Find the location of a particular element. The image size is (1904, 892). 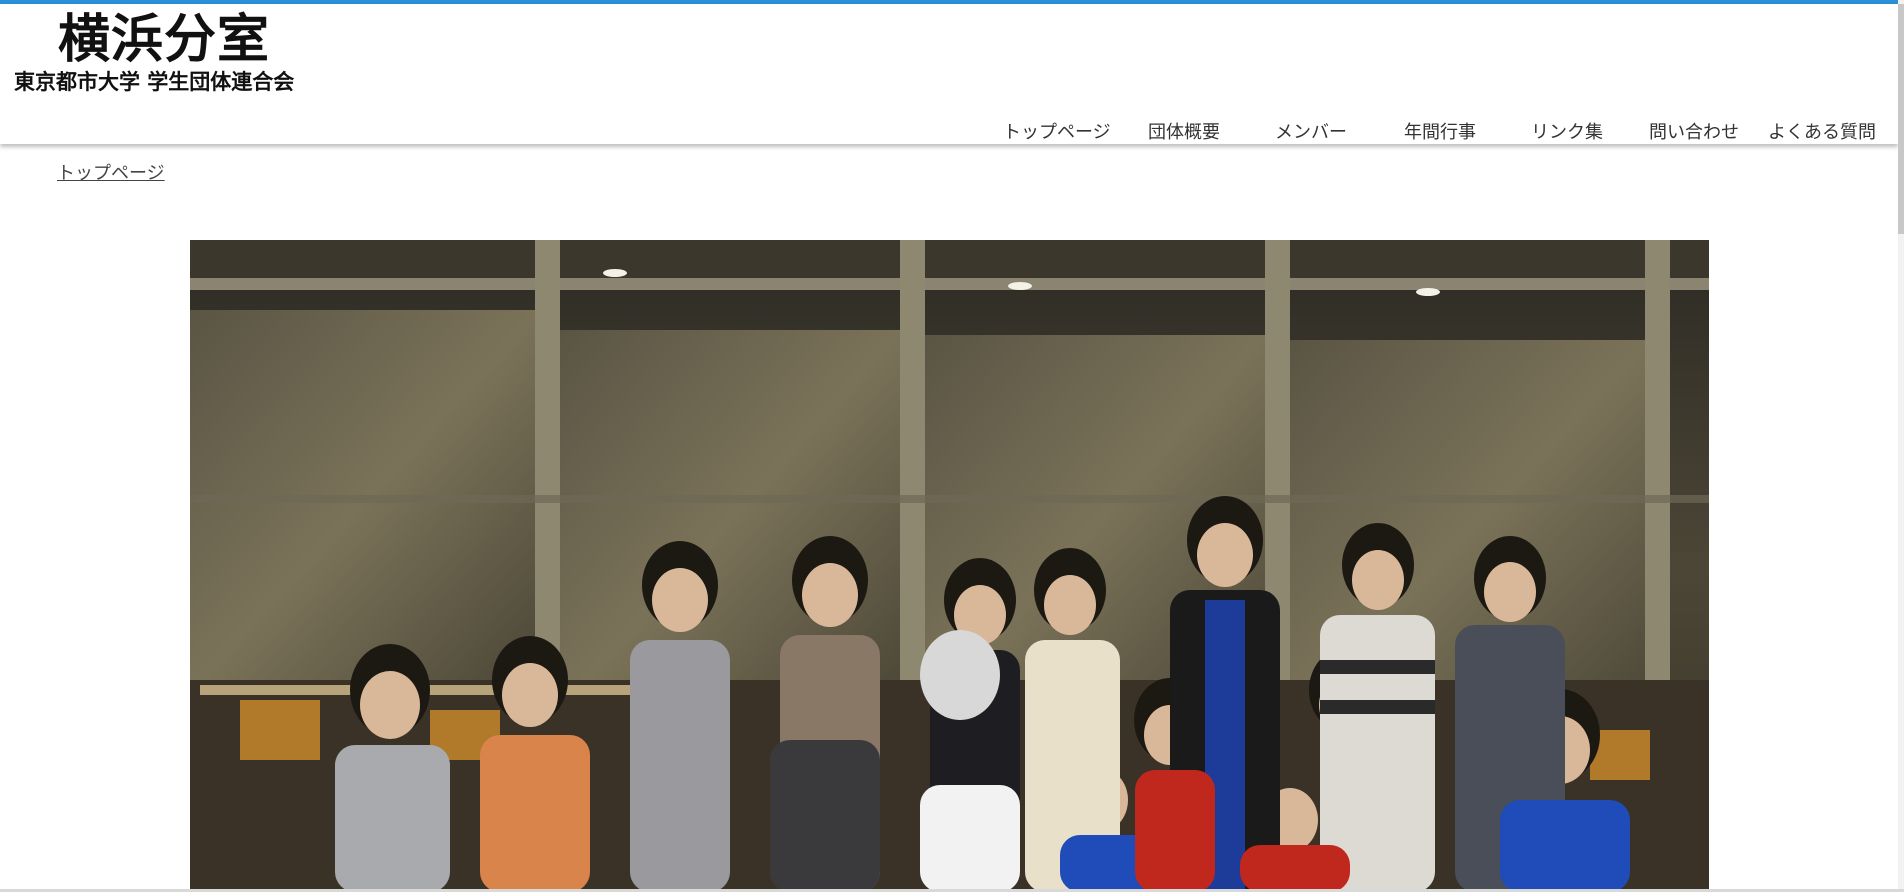

nav-item-top: トップページ is located at coordinates (1057, 133).